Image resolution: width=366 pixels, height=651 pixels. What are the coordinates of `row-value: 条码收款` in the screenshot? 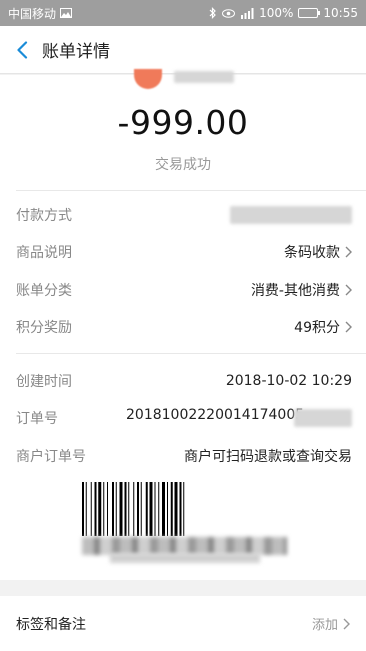 It's located at (312, 253).